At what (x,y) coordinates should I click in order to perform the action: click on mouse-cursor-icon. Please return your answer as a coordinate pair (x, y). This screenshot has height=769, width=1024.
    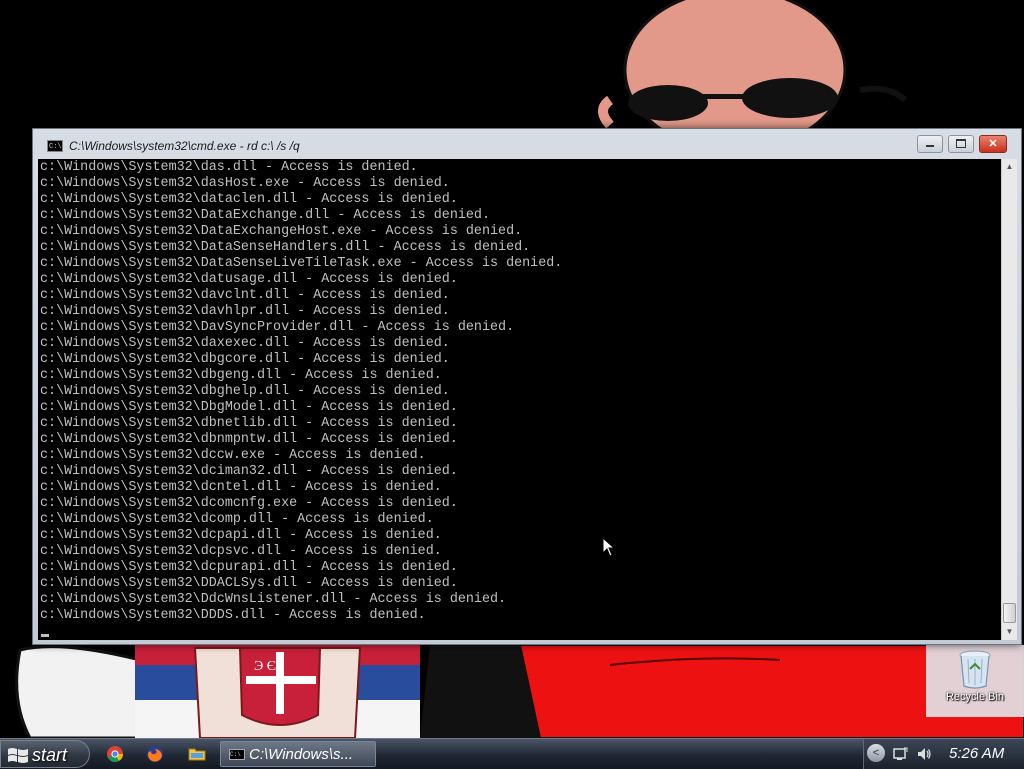
    Looking at the image, I should click on (609, 547).